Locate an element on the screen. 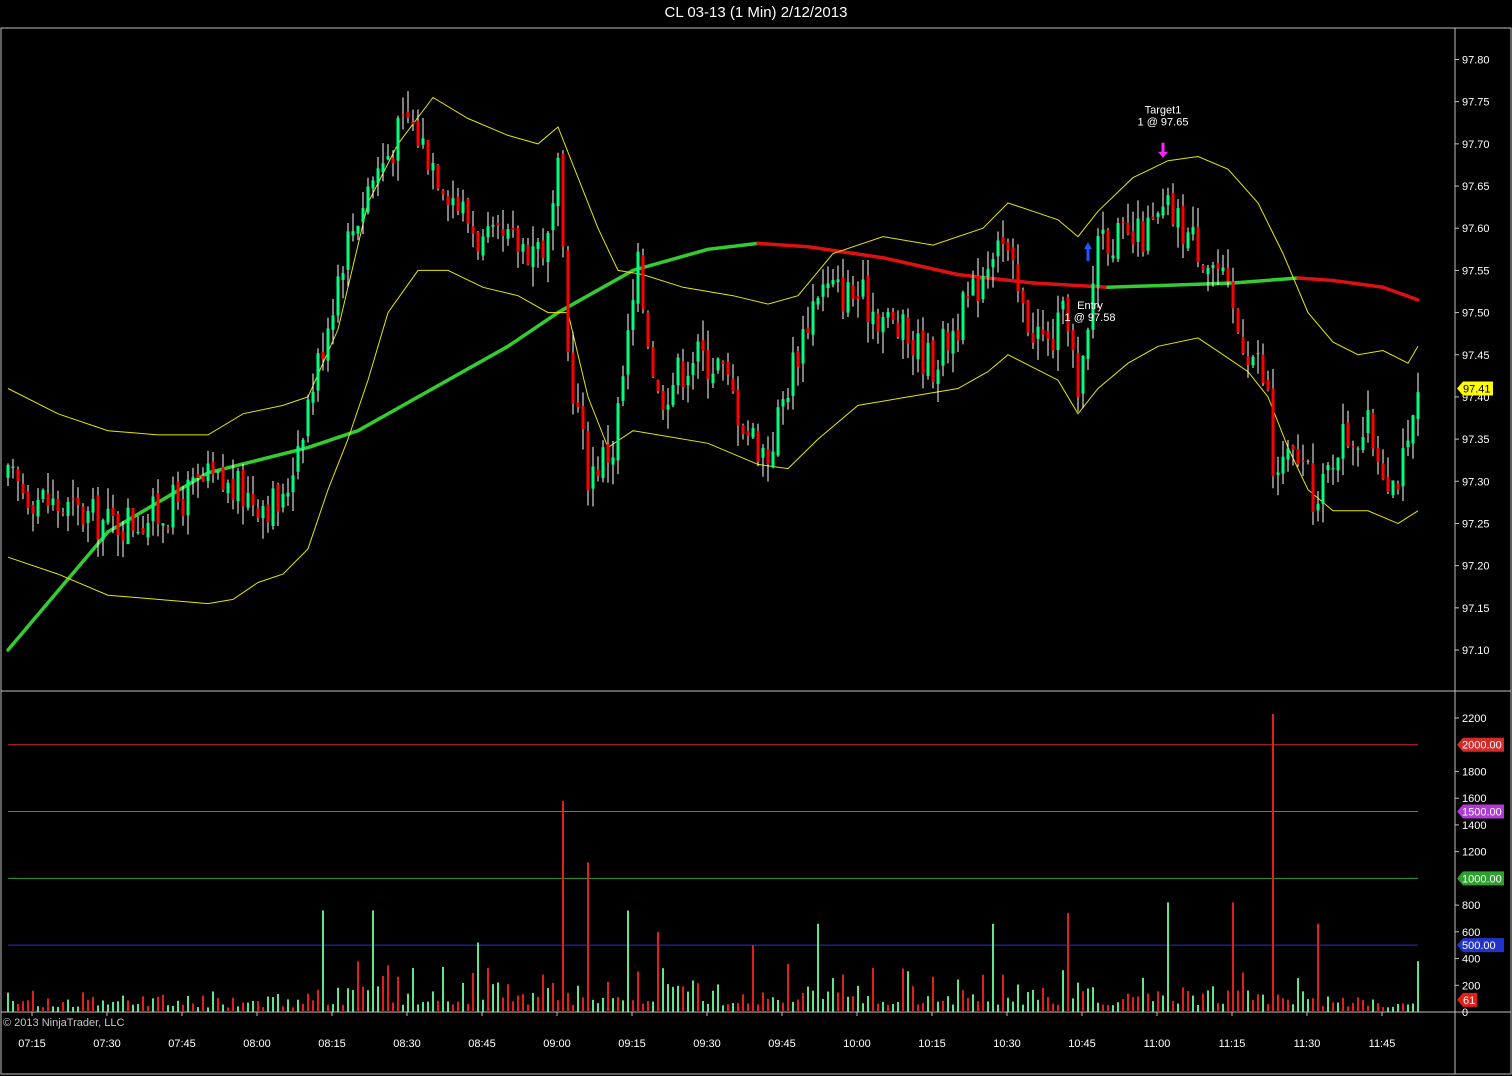 Image resolution: width=1512 pixels, height=1076 pixels. price-tick-label: 97.30 is located at coordinates (1476, 482).